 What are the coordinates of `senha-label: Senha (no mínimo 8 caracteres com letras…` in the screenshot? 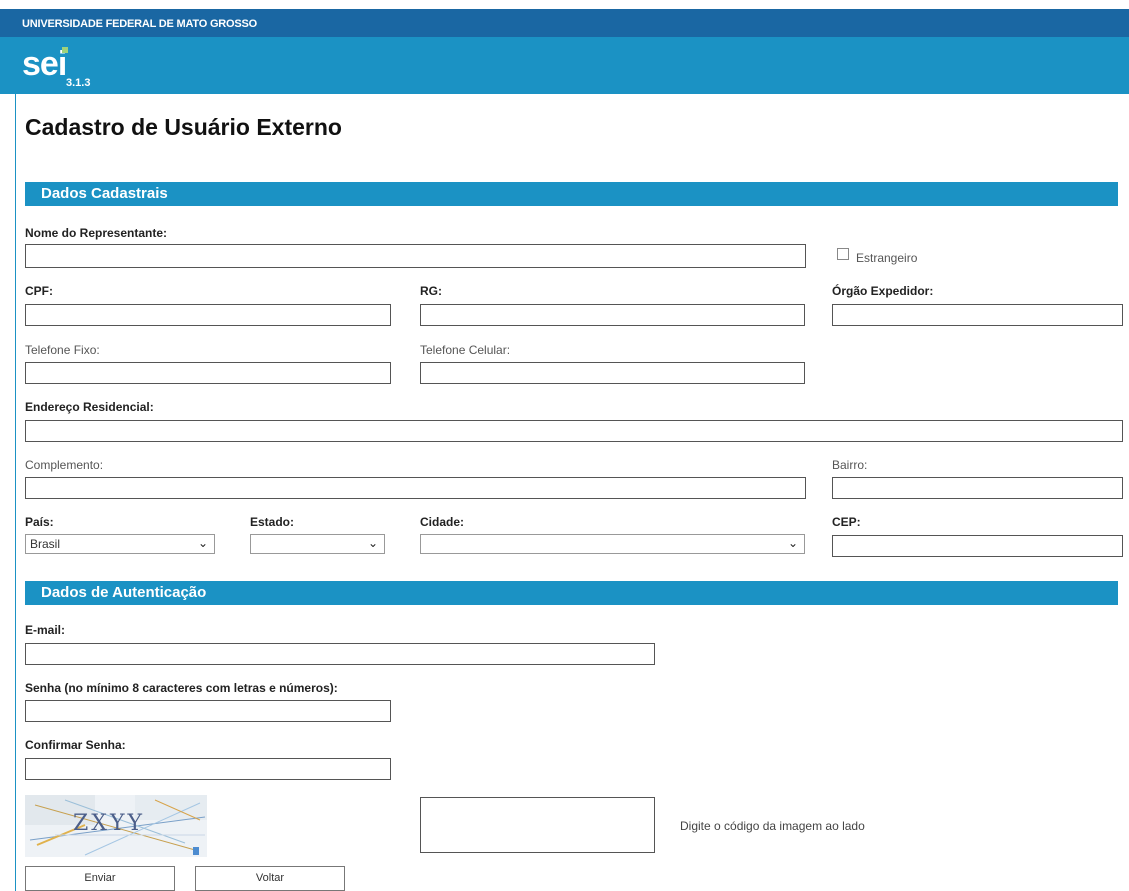 It's located at (181, 688).